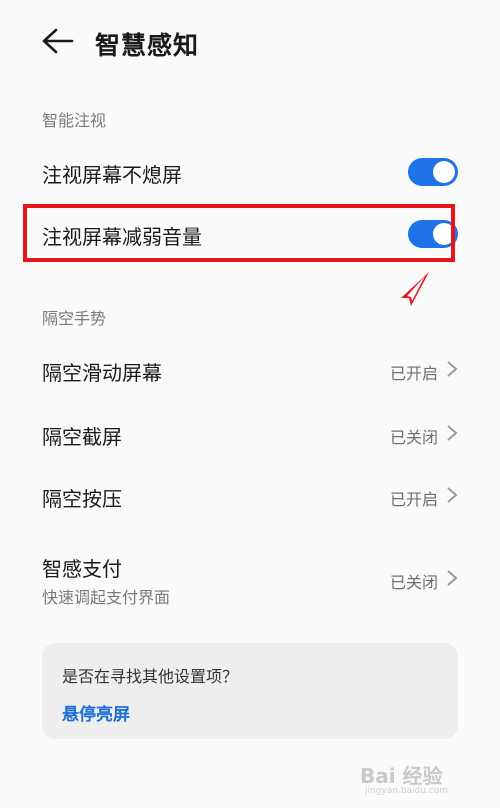 Image resolution: width=500 pixels, height=808 pixels. I want to click on setting-label: 隔空截屏, so click(82, 437).